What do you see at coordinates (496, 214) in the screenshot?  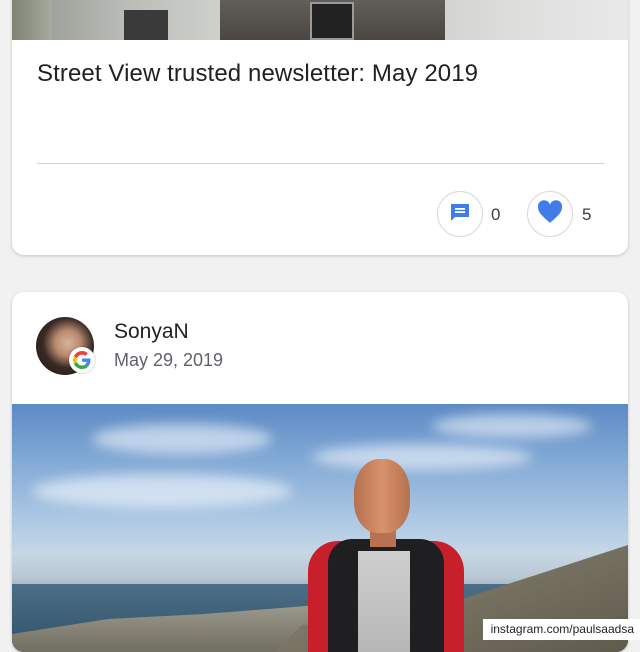 I see `comment-count: 0` at bounding box center [496, 214].